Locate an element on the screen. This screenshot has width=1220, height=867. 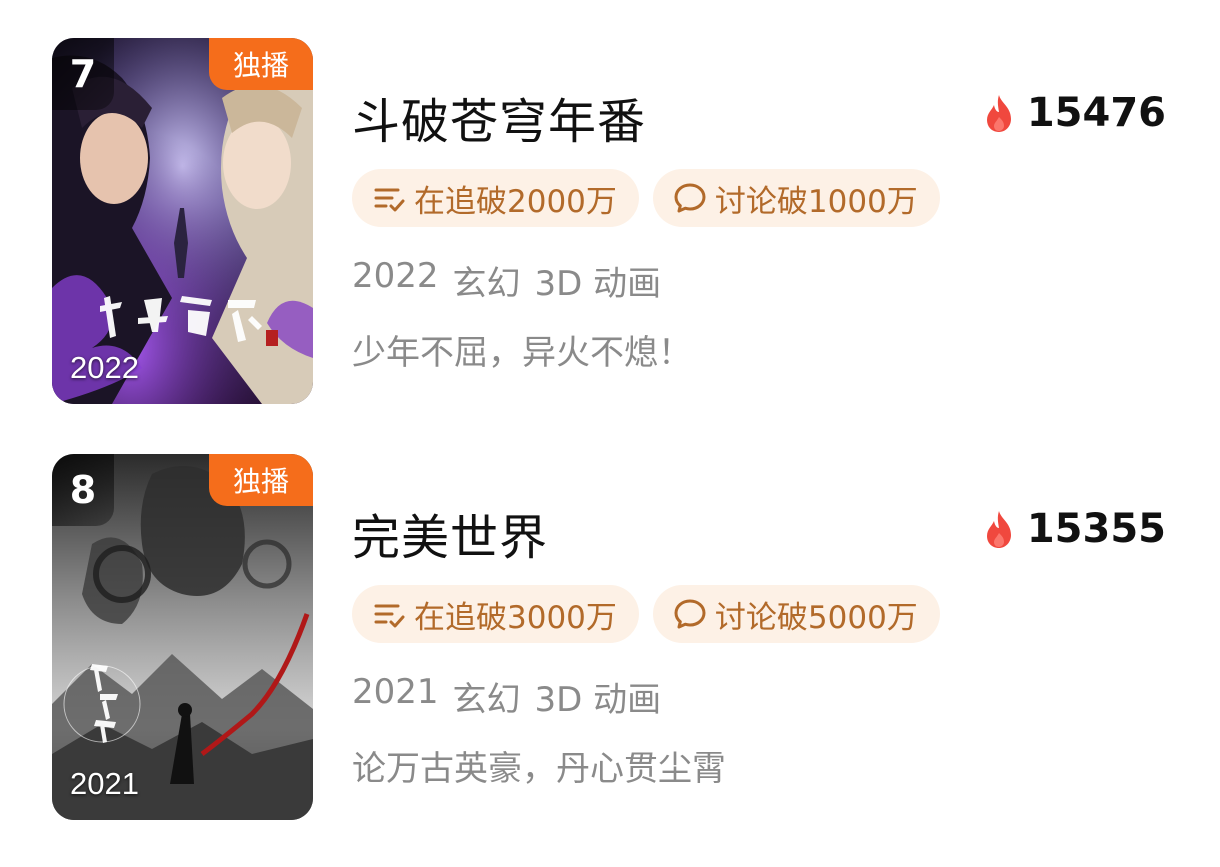
rank-badge: 7 is located at coordinates (83, 74).